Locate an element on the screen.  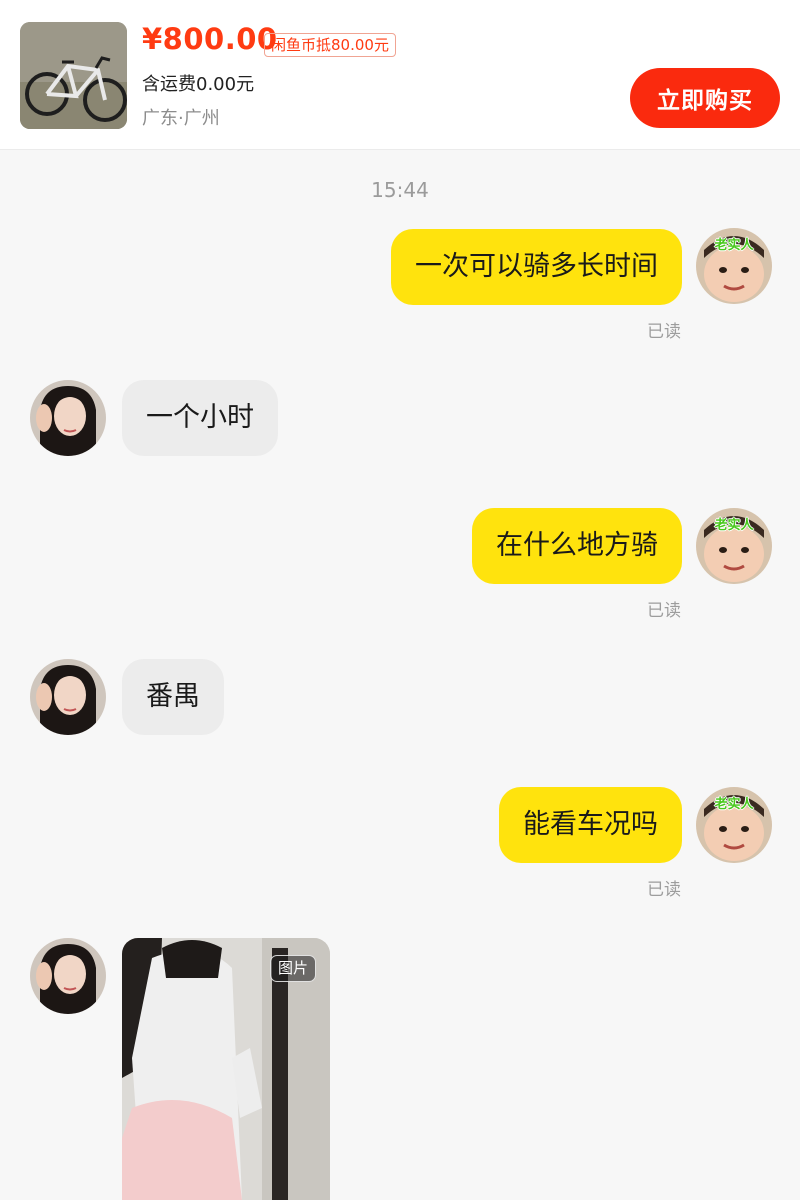
message-bubble-sent: 能看车况吗 is located at coordinates (590, 825).